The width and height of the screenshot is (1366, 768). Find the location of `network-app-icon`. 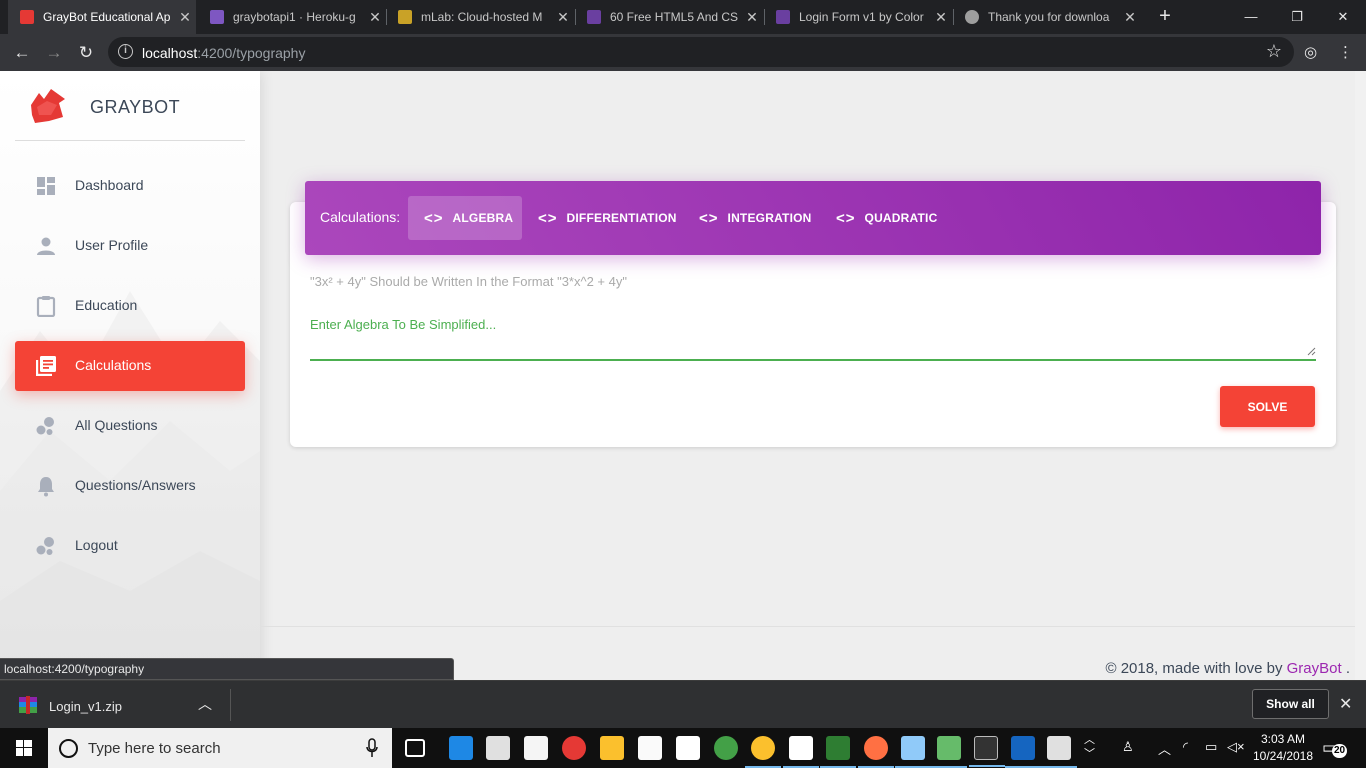

network-app-icon is located at coordinates (913, 752).